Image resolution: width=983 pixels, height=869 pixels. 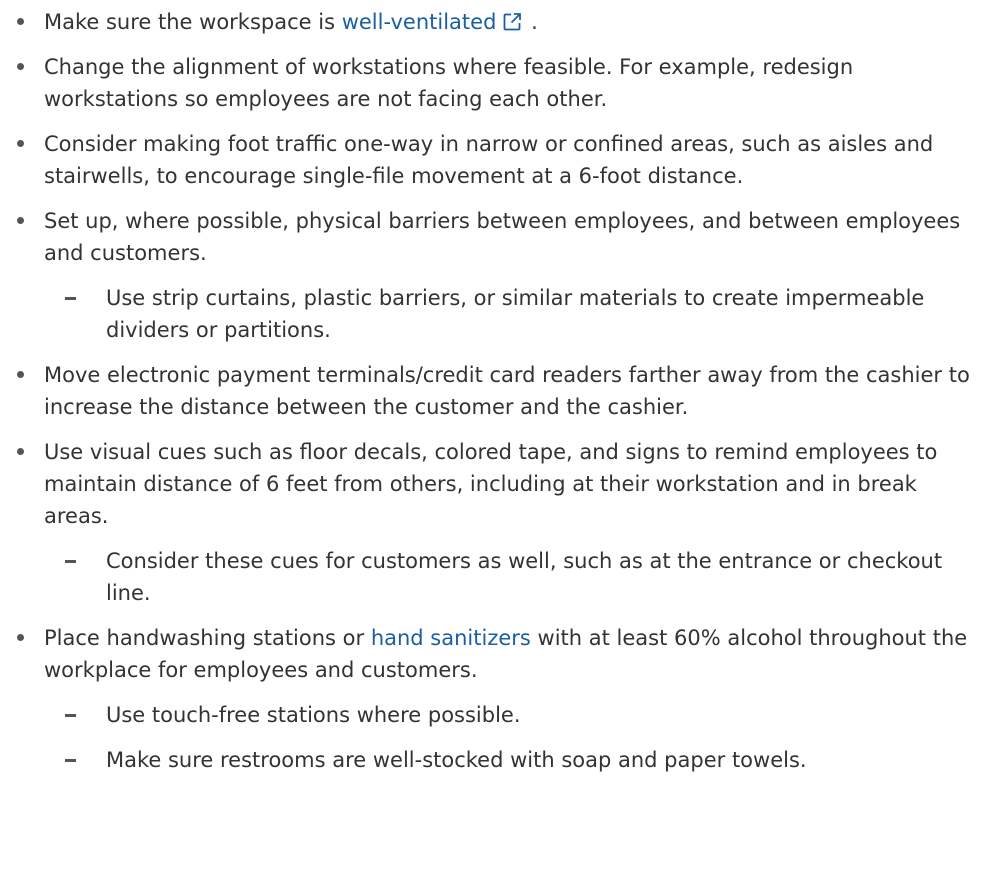 I want to click on sub-item-text: Use touch-free stations where possible., so click(x=313, y=715).